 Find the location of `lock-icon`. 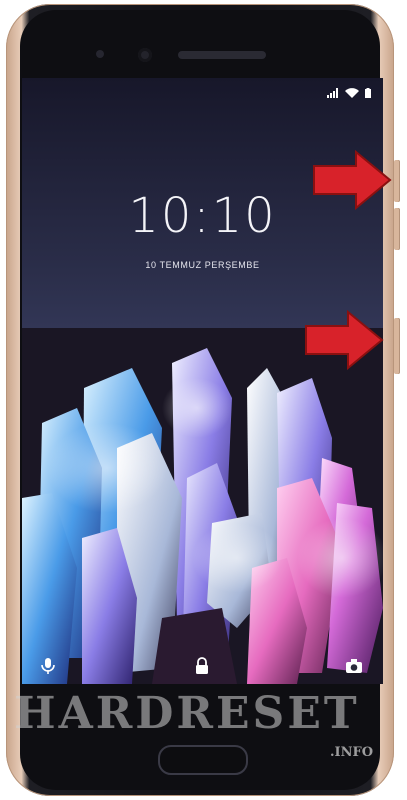

lock-icon is located at coordinates (202, 666).